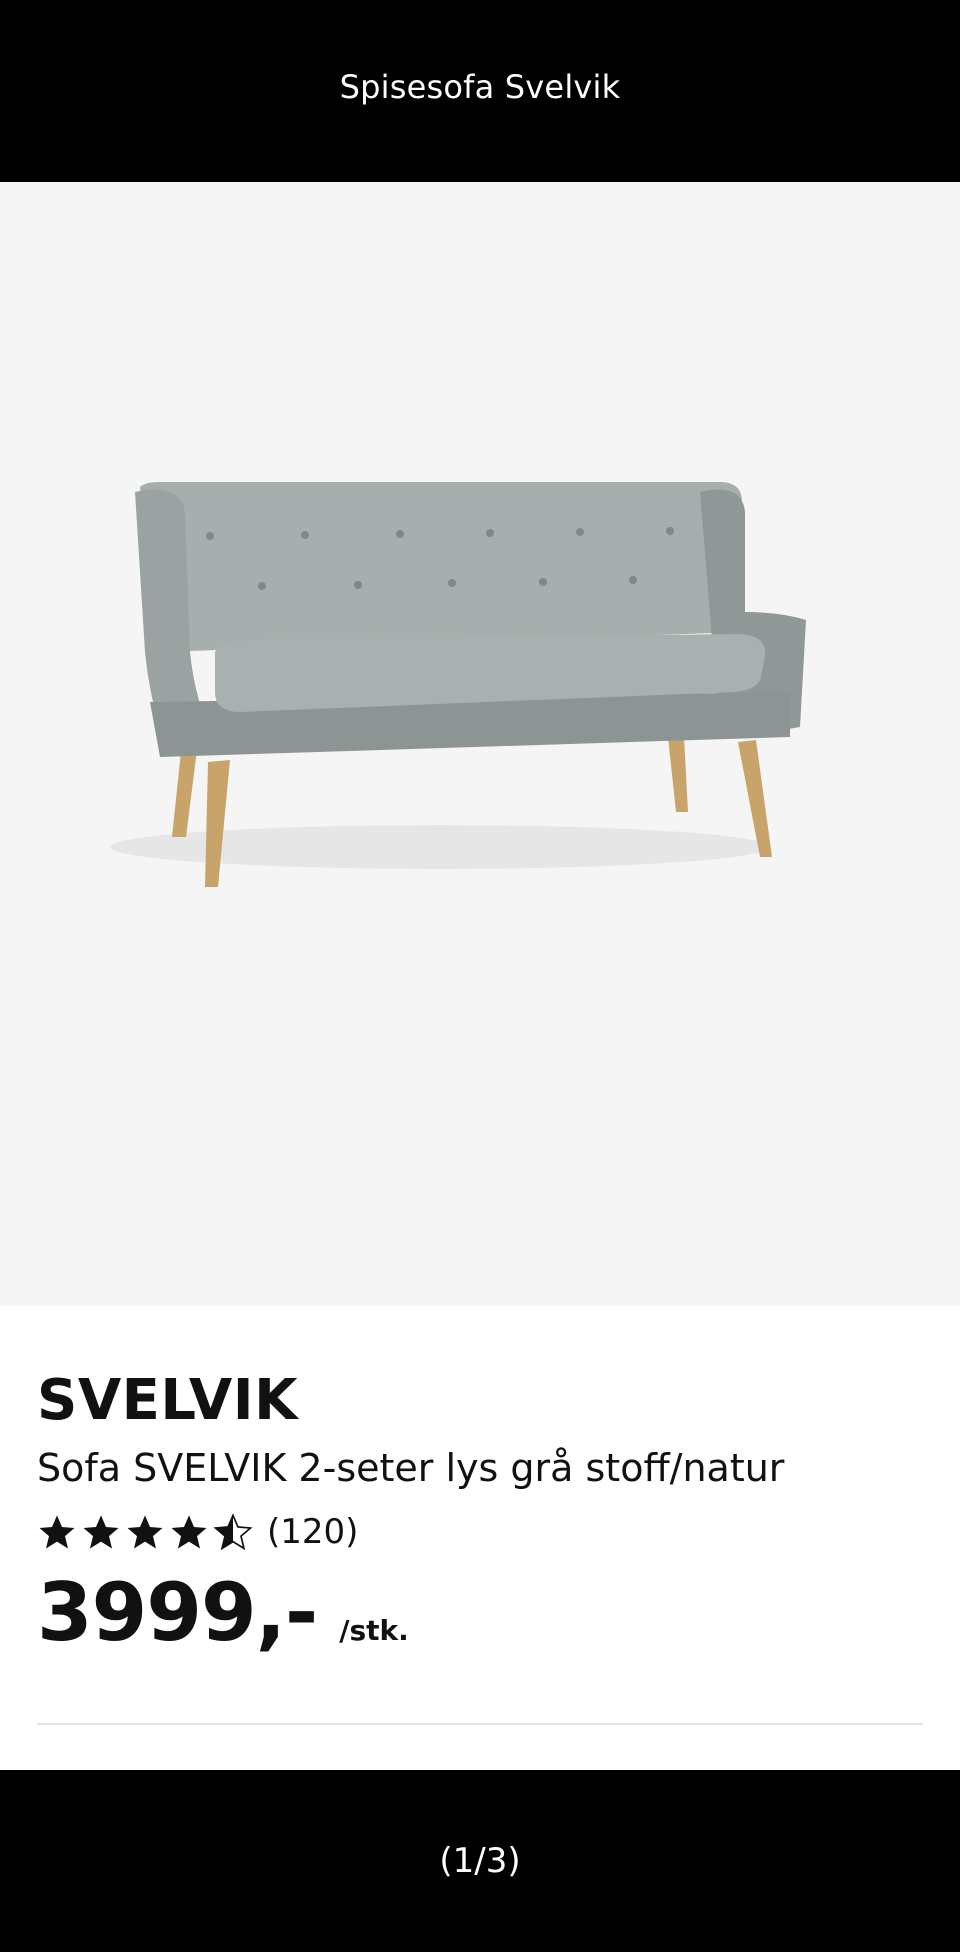  I want to click on product-price: 3999,- /stk., so click(223, 1612).